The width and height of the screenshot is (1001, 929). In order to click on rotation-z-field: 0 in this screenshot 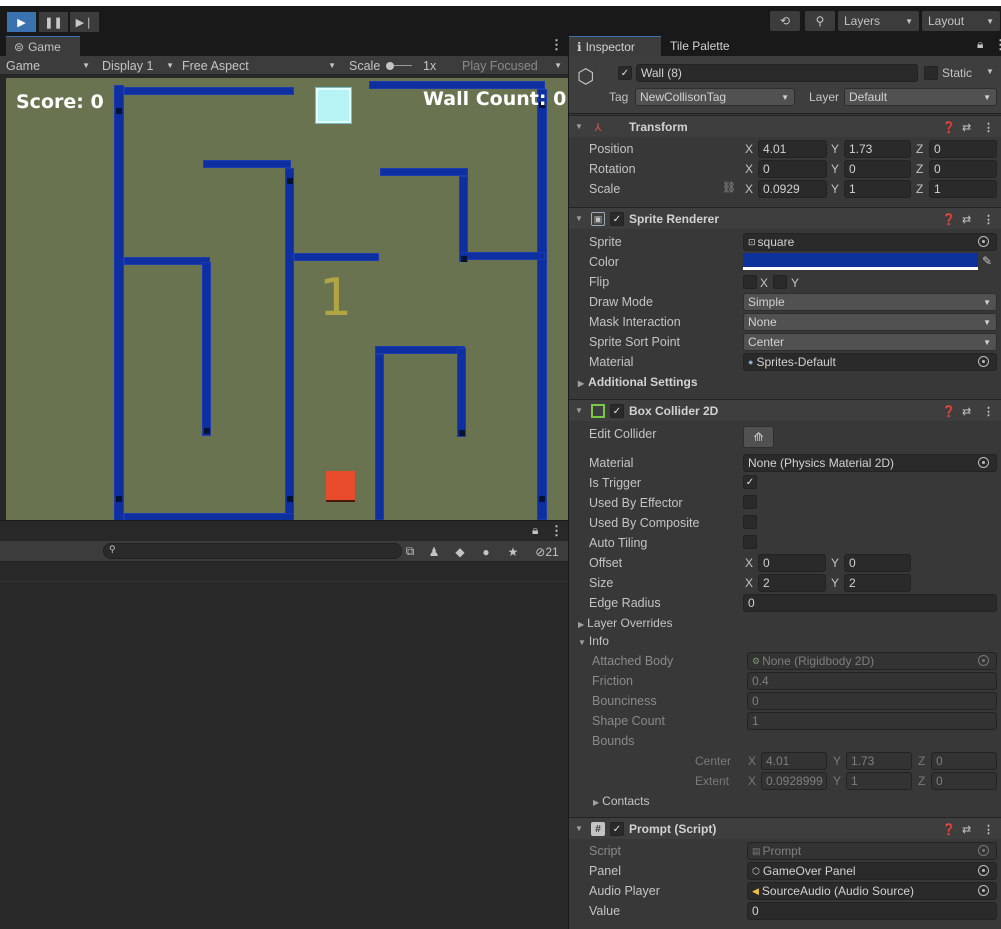, I will do `click(963, 169)`.